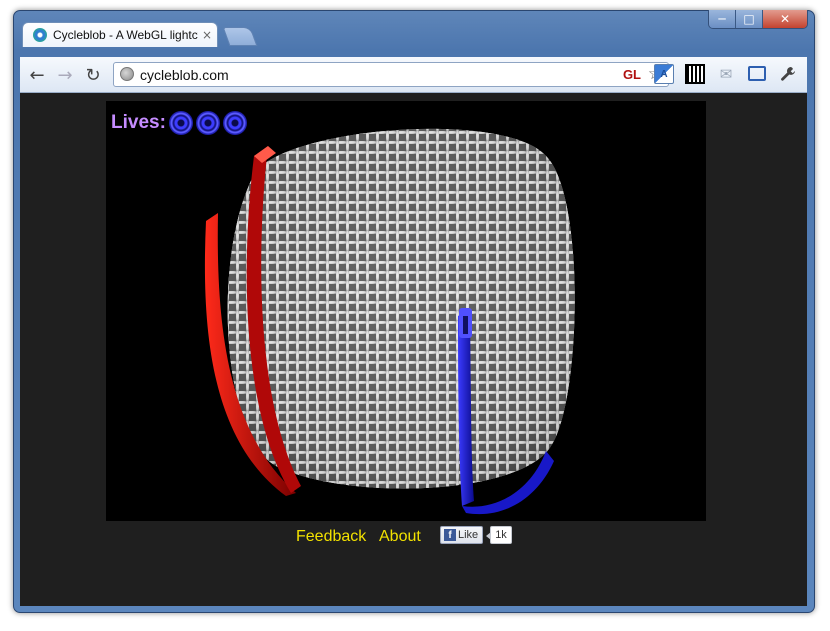 The width and height of the screenshot is (830, 631). I want to click on globe-icon, so click(127, 74).